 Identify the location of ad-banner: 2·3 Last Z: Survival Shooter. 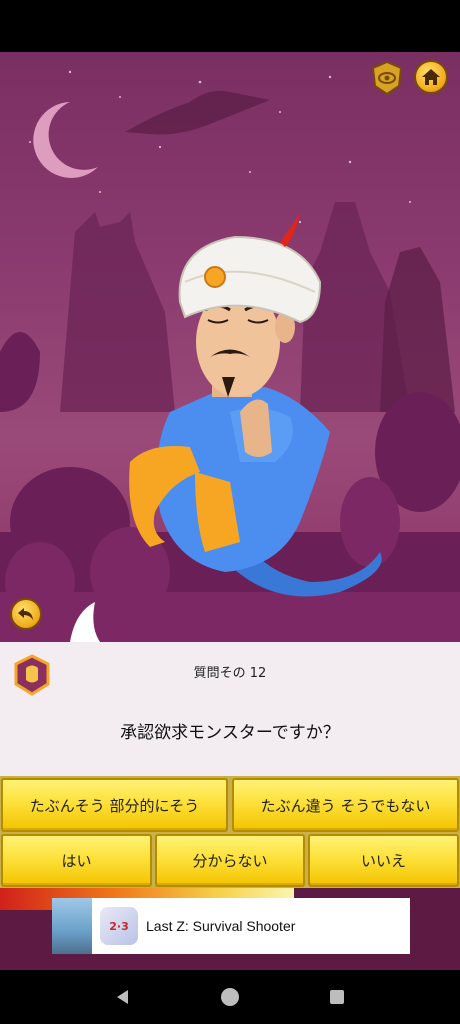
(231, 926).